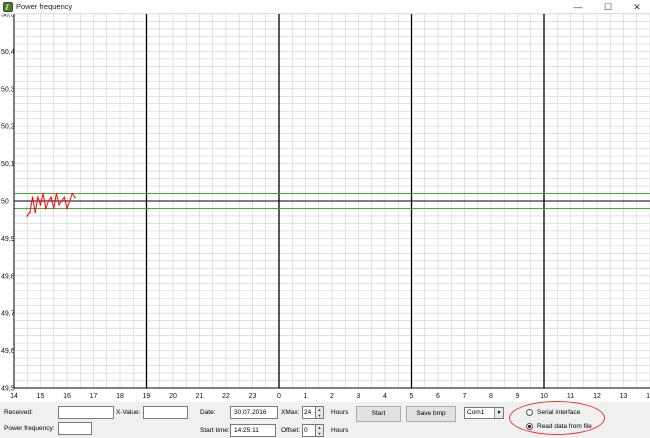 This screenshot has width=650, height=438. I want to click on app-icon, so click(8, 7).